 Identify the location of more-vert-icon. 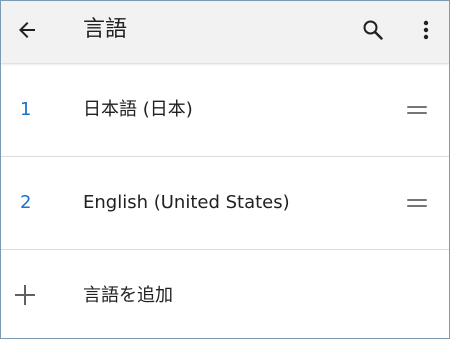
(426, 30).